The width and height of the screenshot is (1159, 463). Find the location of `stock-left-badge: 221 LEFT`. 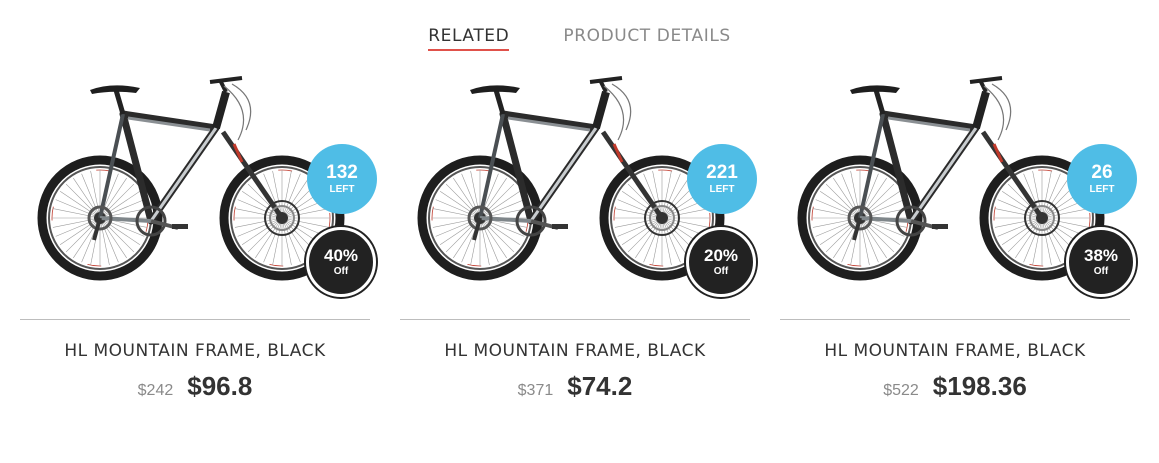

stock-left-badge: 221 LEFT is located at coordinates (722, 179).